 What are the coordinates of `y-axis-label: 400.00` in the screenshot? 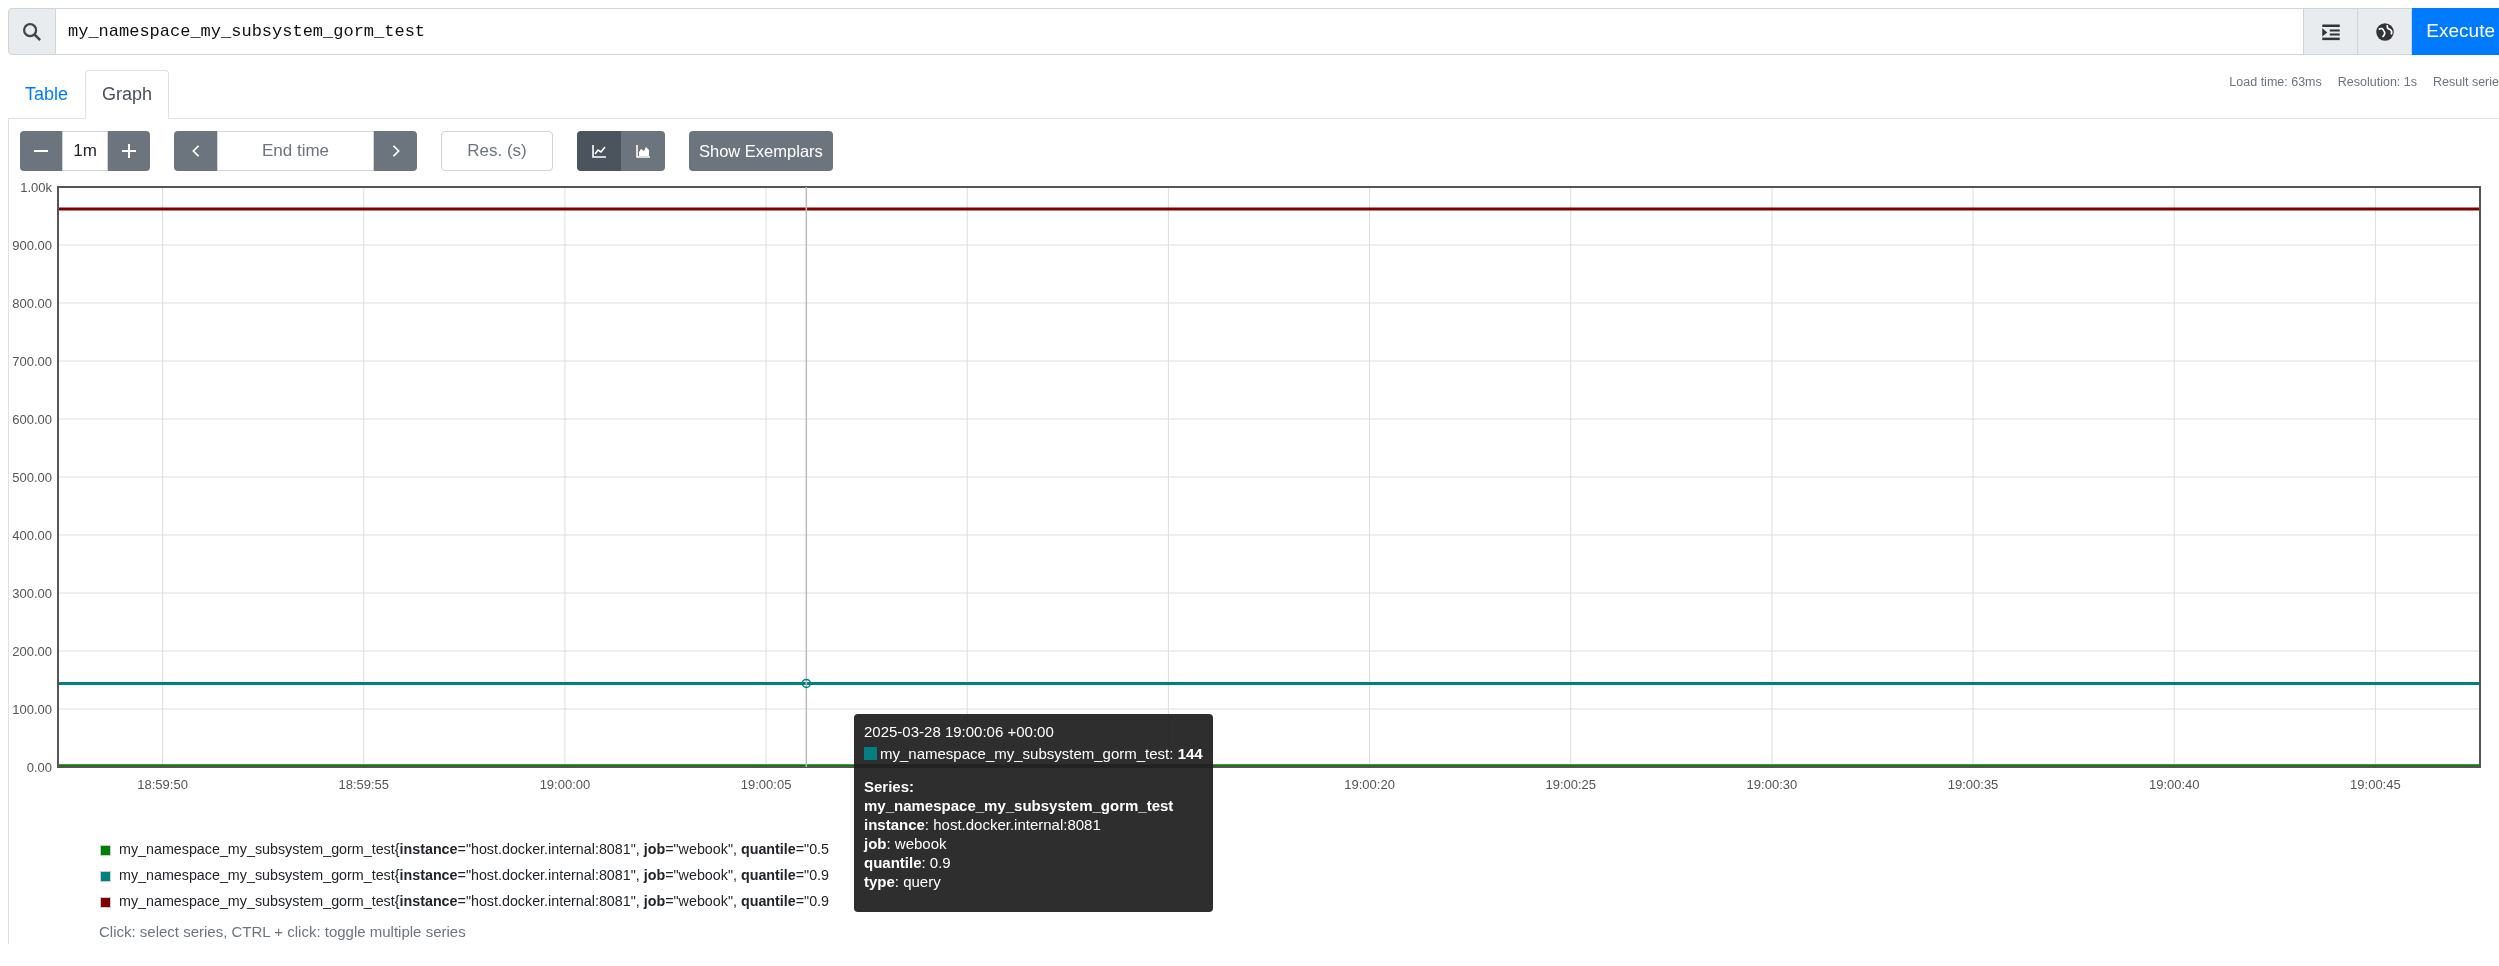 It's located at (32, 535).